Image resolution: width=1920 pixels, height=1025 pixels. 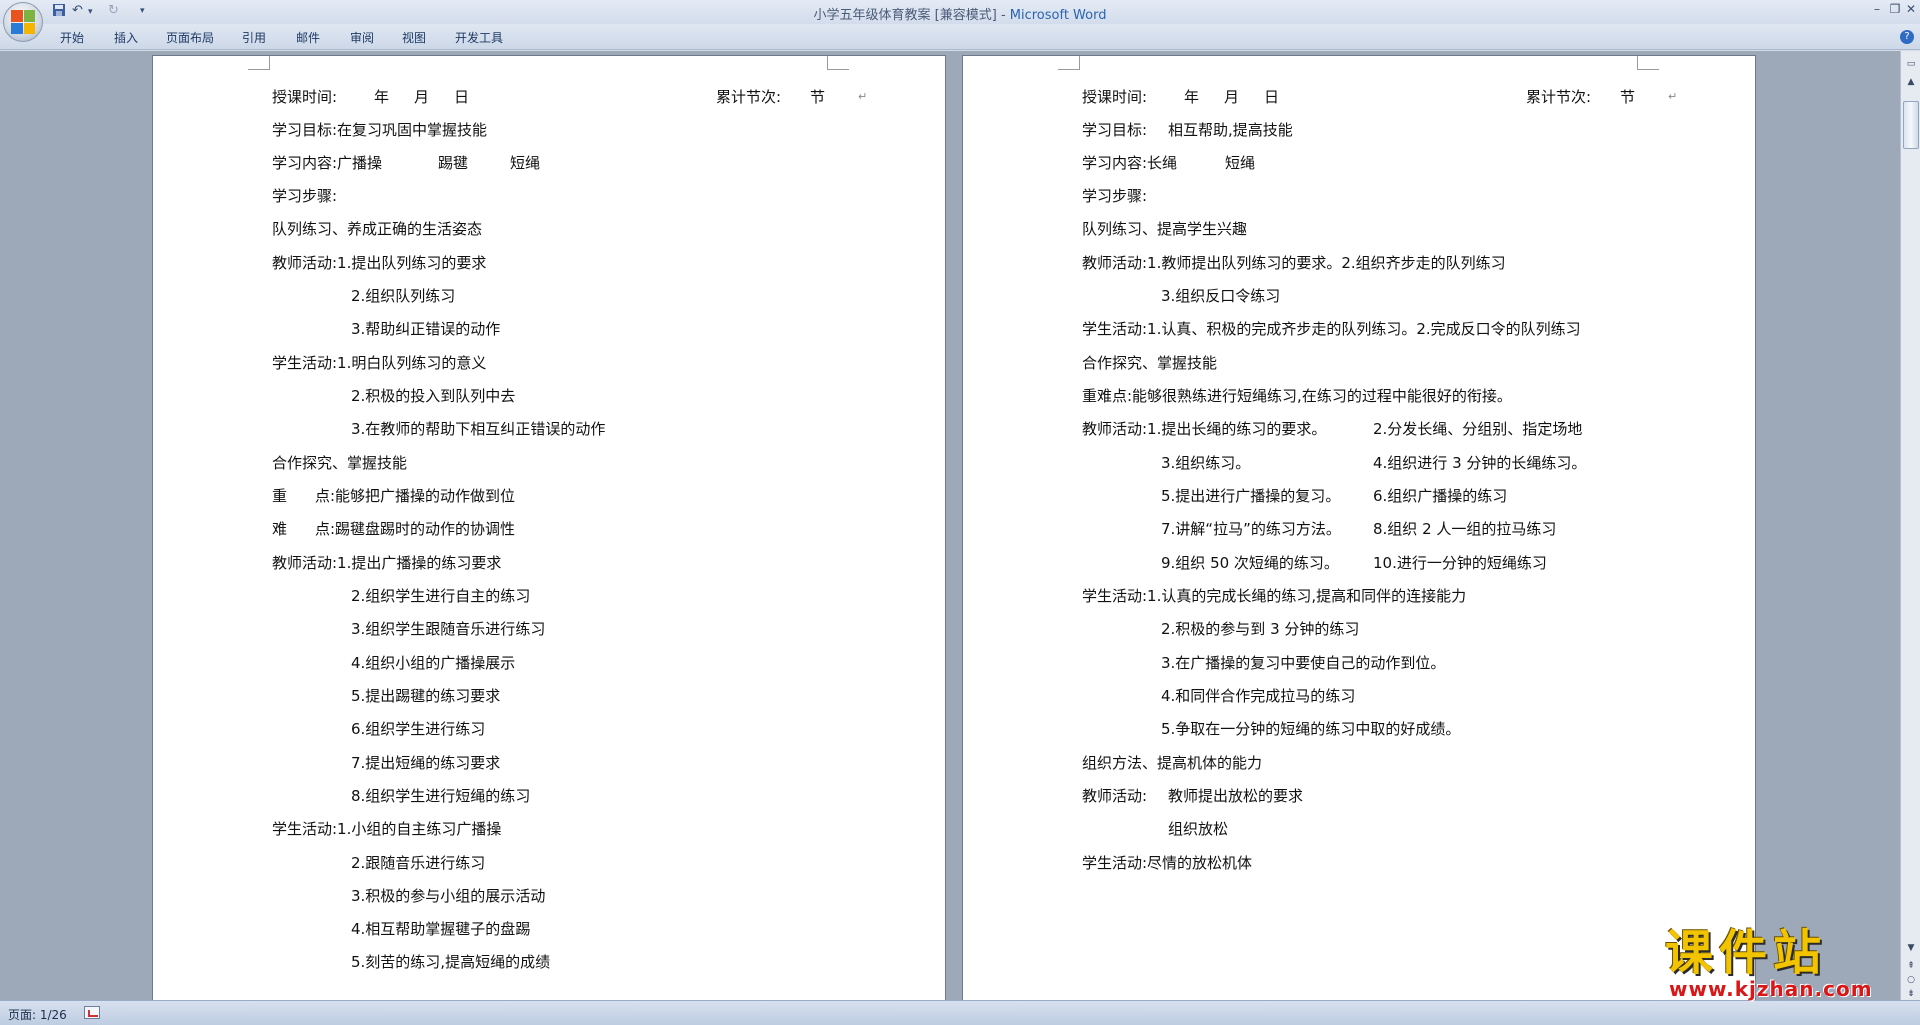 What do you see at coordinates (1303, 663) in the screenshot?
I see `doc-line: 3.在广播操的复习中要使自己的动作到位。` at bounding box center [1303, 663].